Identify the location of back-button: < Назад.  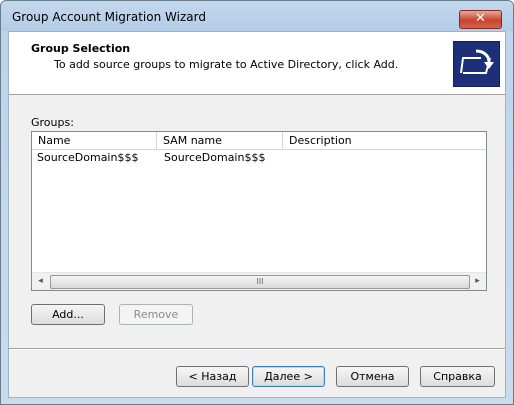
(212, 376).